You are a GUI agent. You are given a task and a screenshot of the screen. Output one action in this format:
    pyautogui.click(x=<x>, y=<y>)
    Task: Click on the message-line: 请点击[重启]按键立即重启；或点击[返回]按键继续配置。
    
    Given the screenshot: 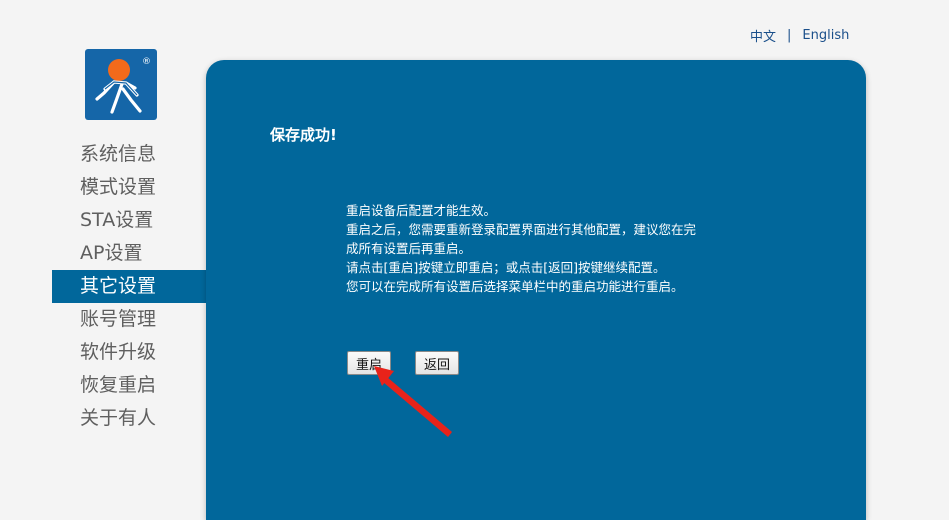 What is the action you would take?
    pyautogui.click(x=506, y=267)
    